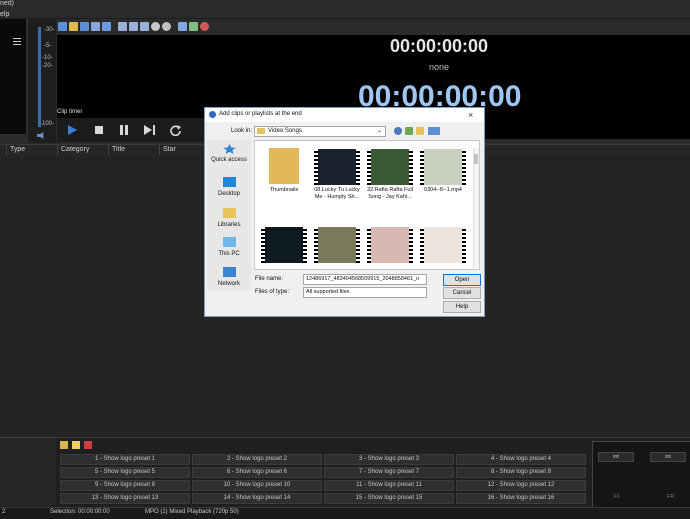 The image size is (690, 519). I want to click on preset-button: 15 - Show logo preset 15, so click(389, 498).